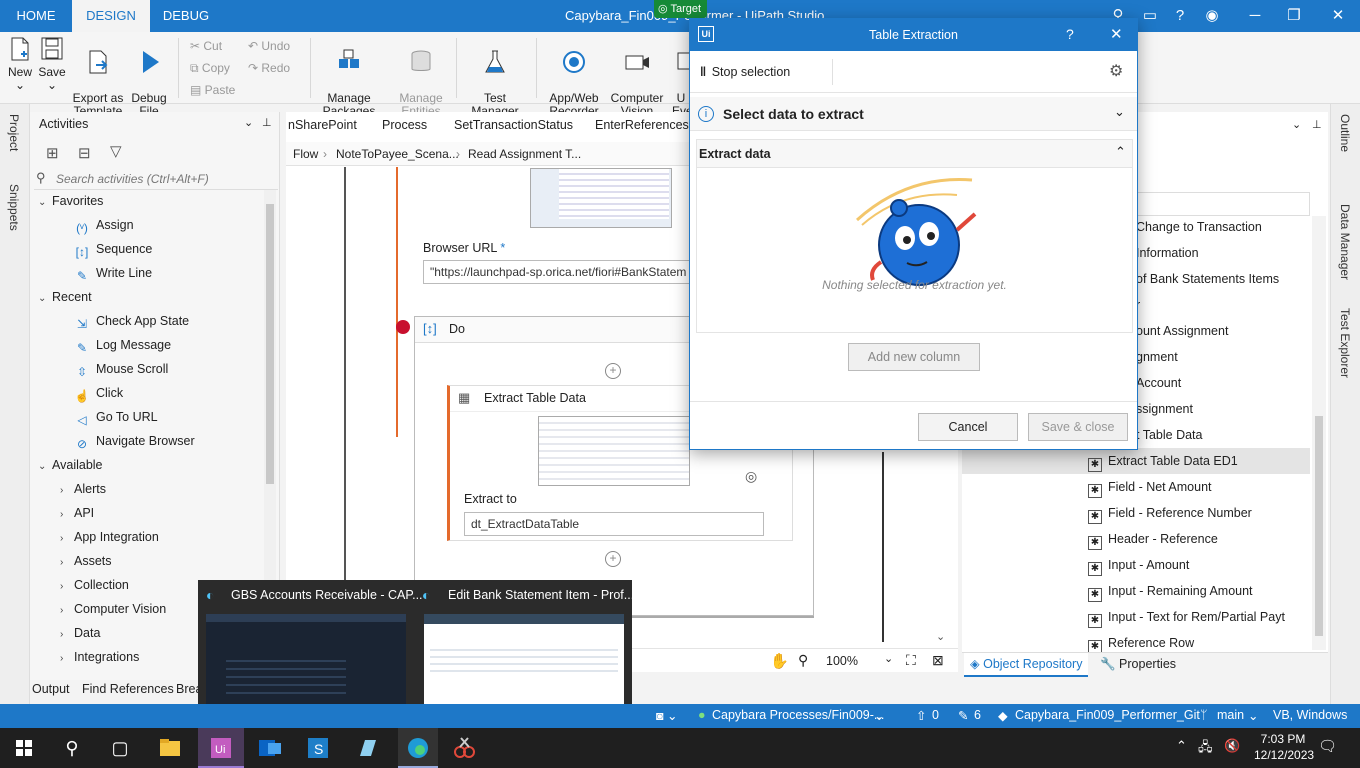 The height and width of the screenshot is (768, 1360). I want to click on repository-item: ✱ Field - Reference Number, so click(1136, 513).